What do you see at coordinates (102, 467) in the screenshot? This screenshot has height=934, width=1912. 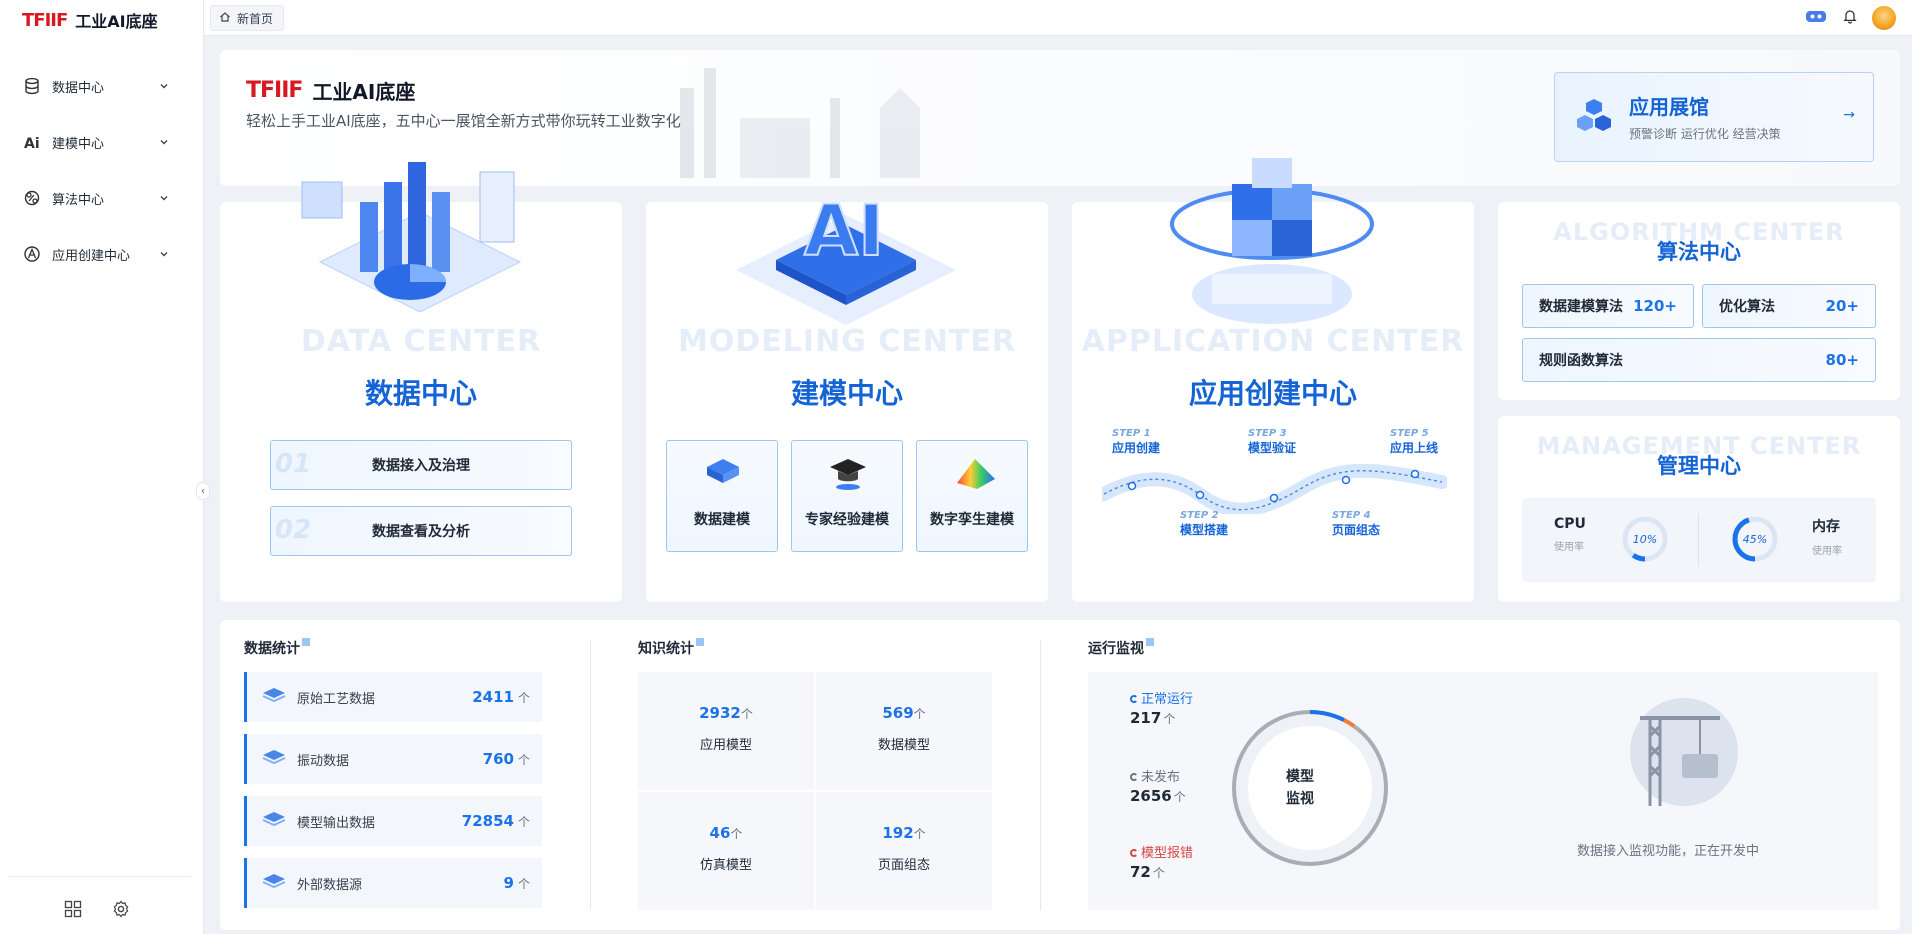 I see `sidebar: TFIIF 工业AI底座 数据中心 Ai 建模中心 算法中心 应用创建中心` at bounding box center [102, 467].